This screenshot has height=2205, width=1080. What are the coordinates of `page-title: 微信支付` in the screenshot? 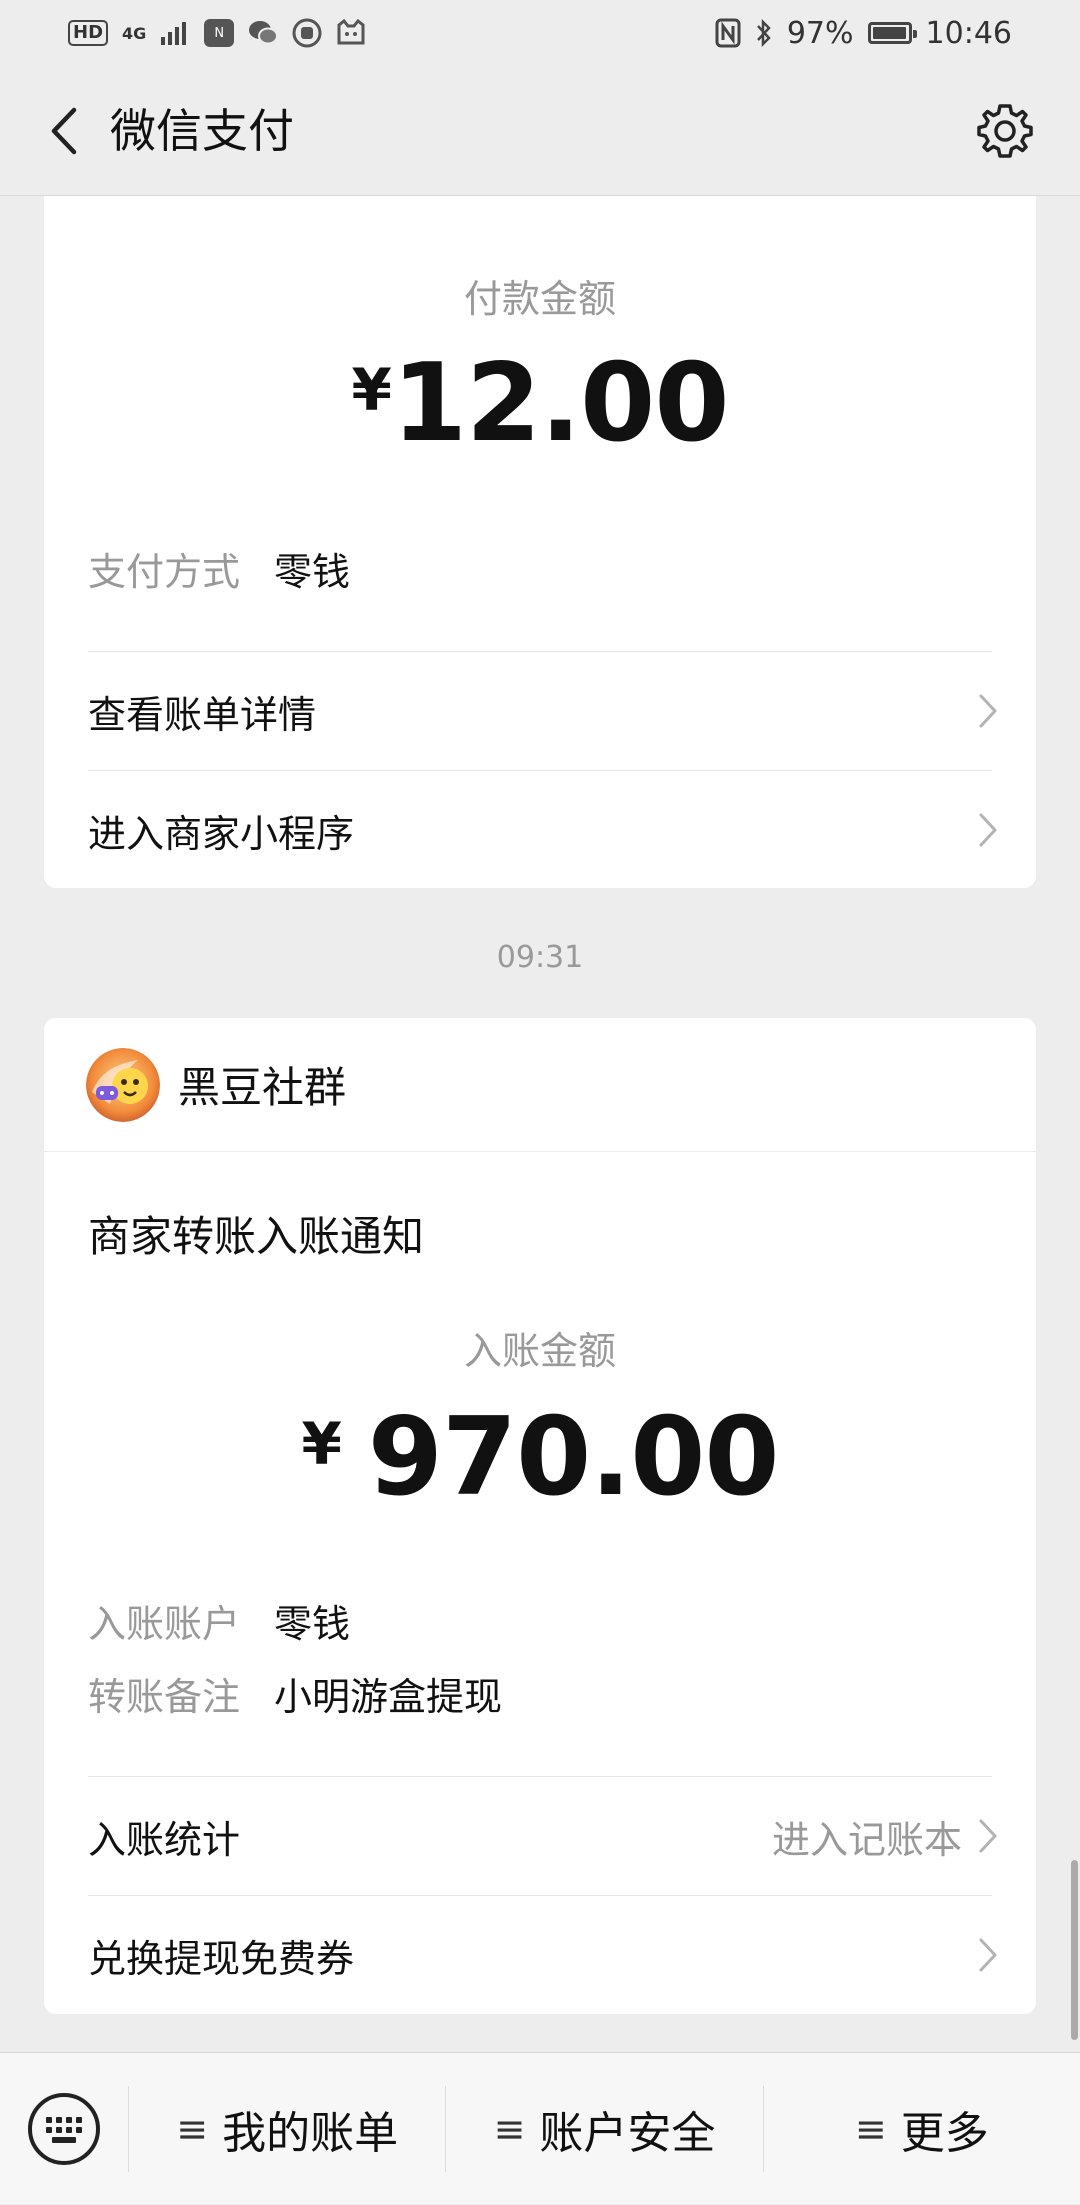 It's located at (202, 131).